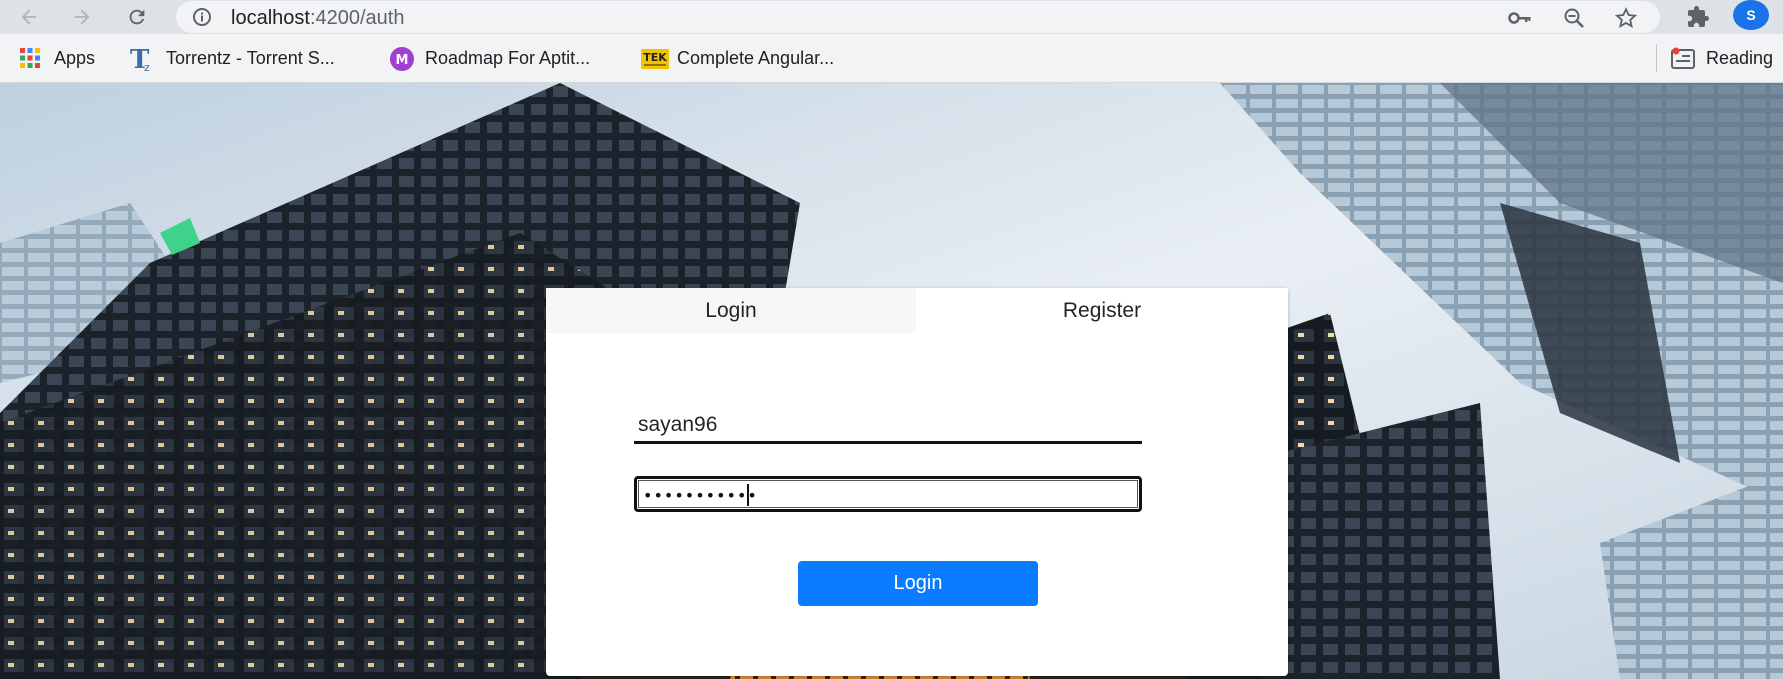 This screenshot has height=679, width=1783. I want to click on tek-icon: TEK, so click(655, 58).